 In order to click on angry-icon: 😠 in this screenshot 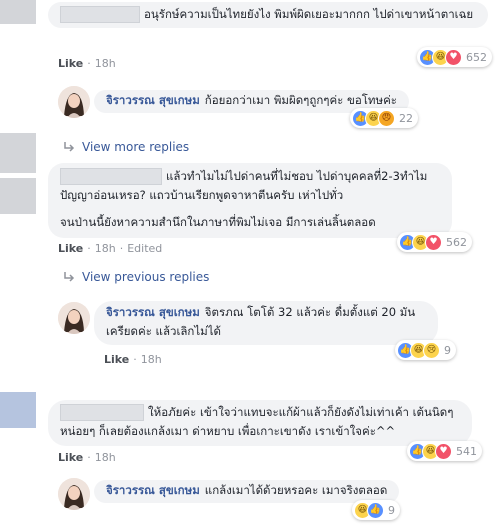, I will do `click(386, 118)`.